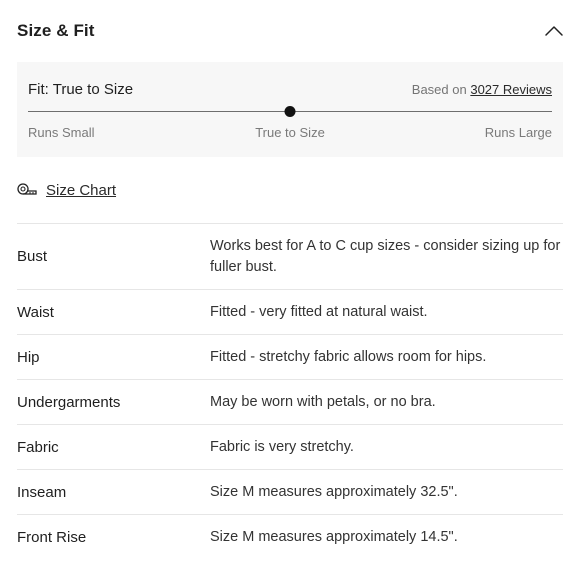  What do you see at coordinates (554, 31) in the screenshot?
I see `chevron-up-icon` at bounding box center [554, 31].